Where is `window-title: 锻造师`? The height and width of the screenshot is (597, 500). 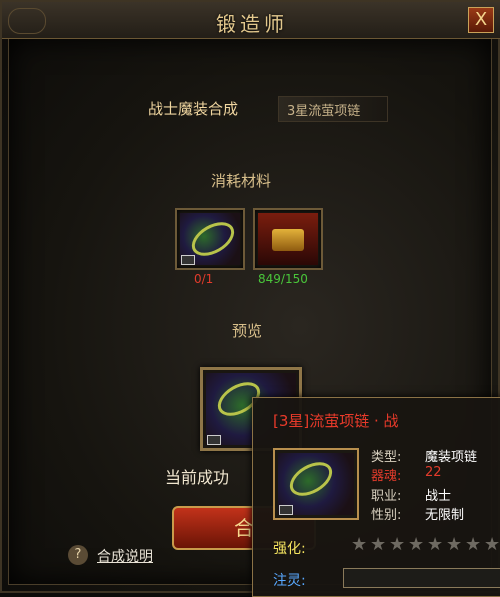 window-title: 锻造师 is located at coordinates (252, 24).